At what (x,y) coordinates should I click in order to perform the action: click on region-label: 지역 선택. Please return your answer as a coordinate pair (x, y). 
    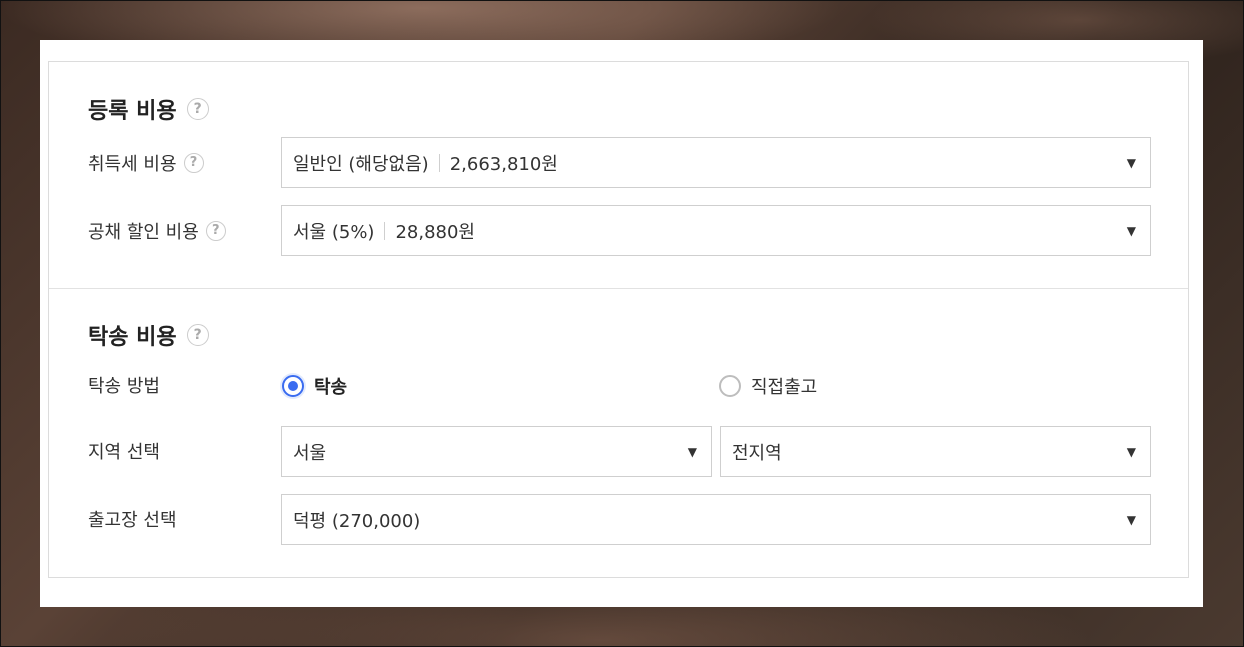
    Looking at the image, I should click on (124, 451).